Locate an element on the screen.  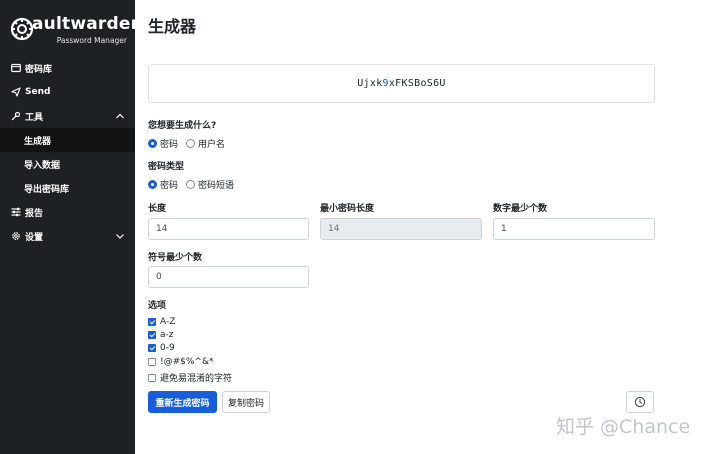
what-to-generate-group: 密码 用户名 is located at coordinates (190, 143).